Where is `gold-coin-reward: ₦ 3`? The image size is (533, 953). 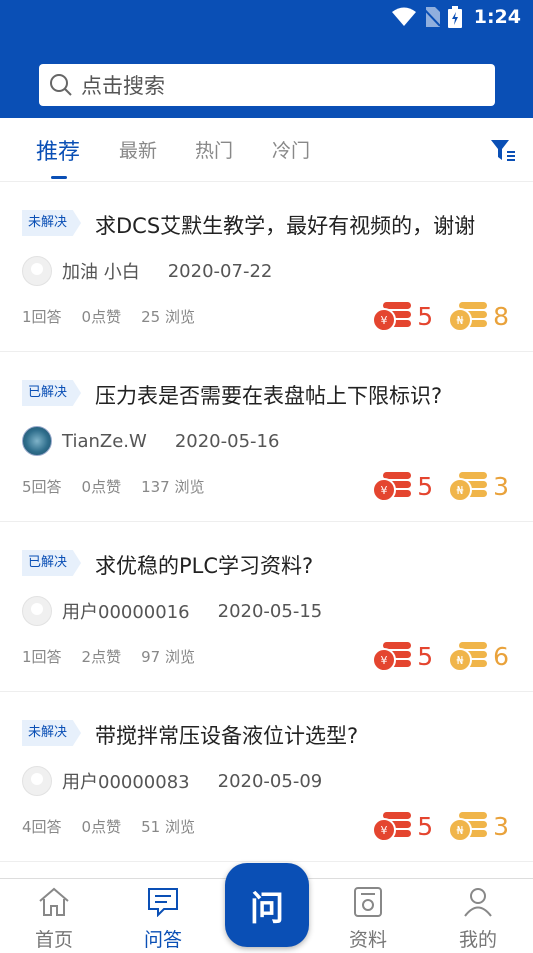
gold-coin-reward: ₦ 3 is located at coordinates (478, 486).